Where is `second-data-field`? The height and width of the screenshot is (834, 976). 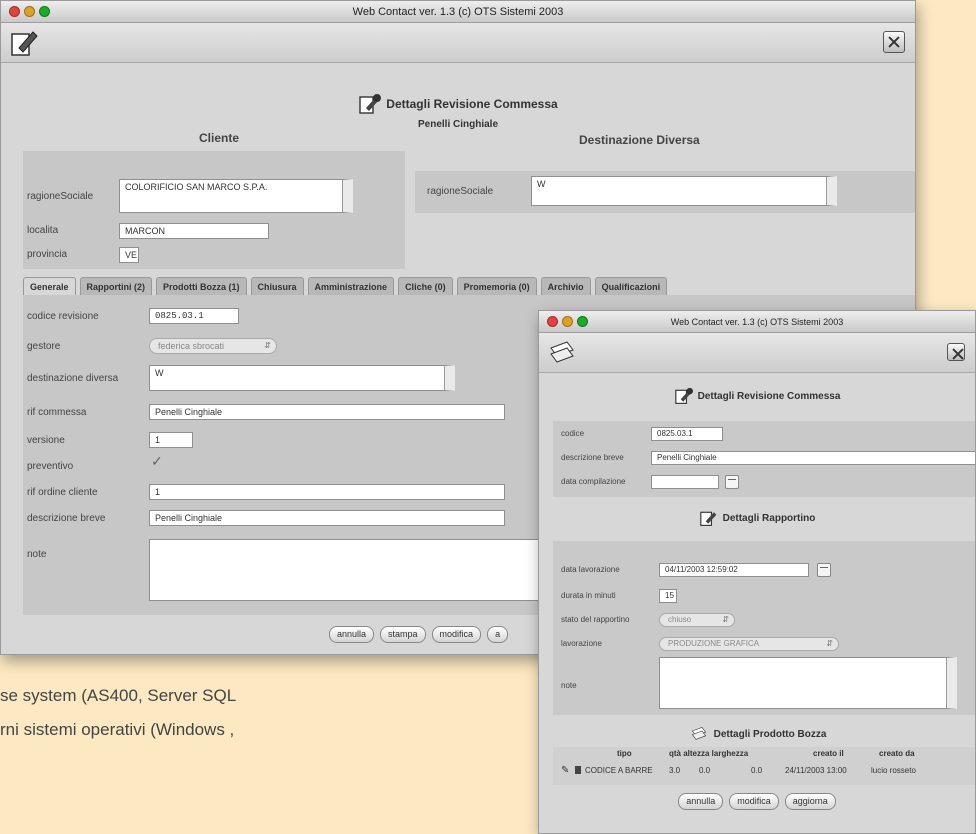 second-data-field is located at coordinates (685, 482).